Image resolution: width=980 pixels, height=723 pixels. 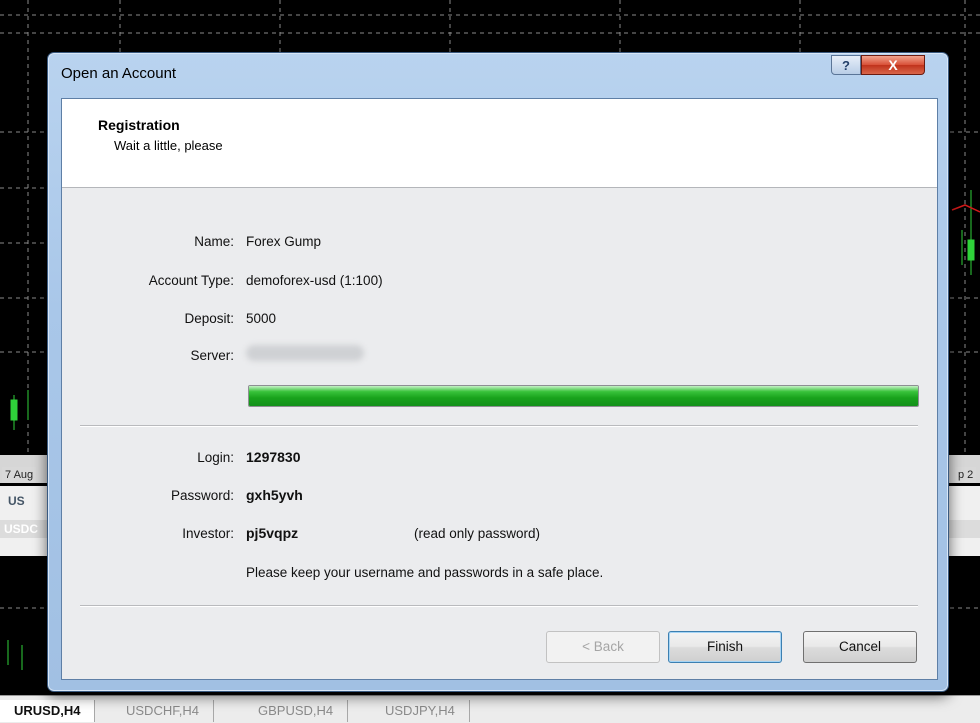 I want to click on separator, so click(x=499, y=426).